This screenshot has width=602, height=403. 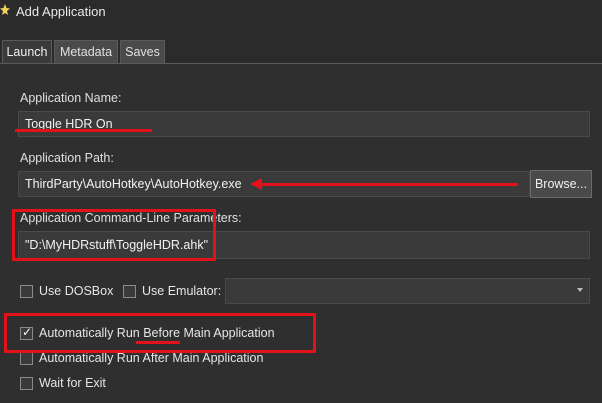 What do you see at coordinates (5, 9) in the screenshot?
I see `star-icon` at bounding box center [5, 9].